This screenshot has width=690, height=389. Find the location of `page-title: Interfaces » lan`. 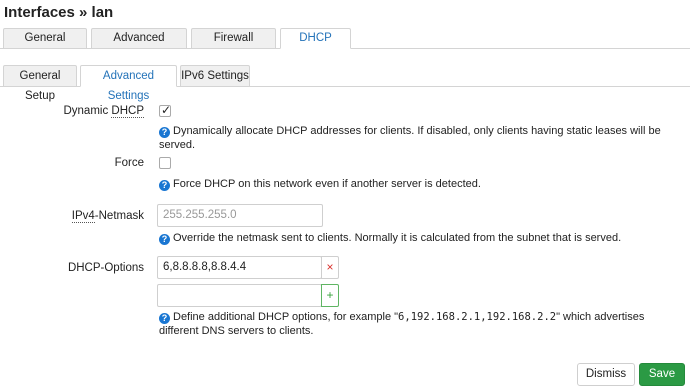

page-title: Interfaces » lan is located at coordinates (59, 12).